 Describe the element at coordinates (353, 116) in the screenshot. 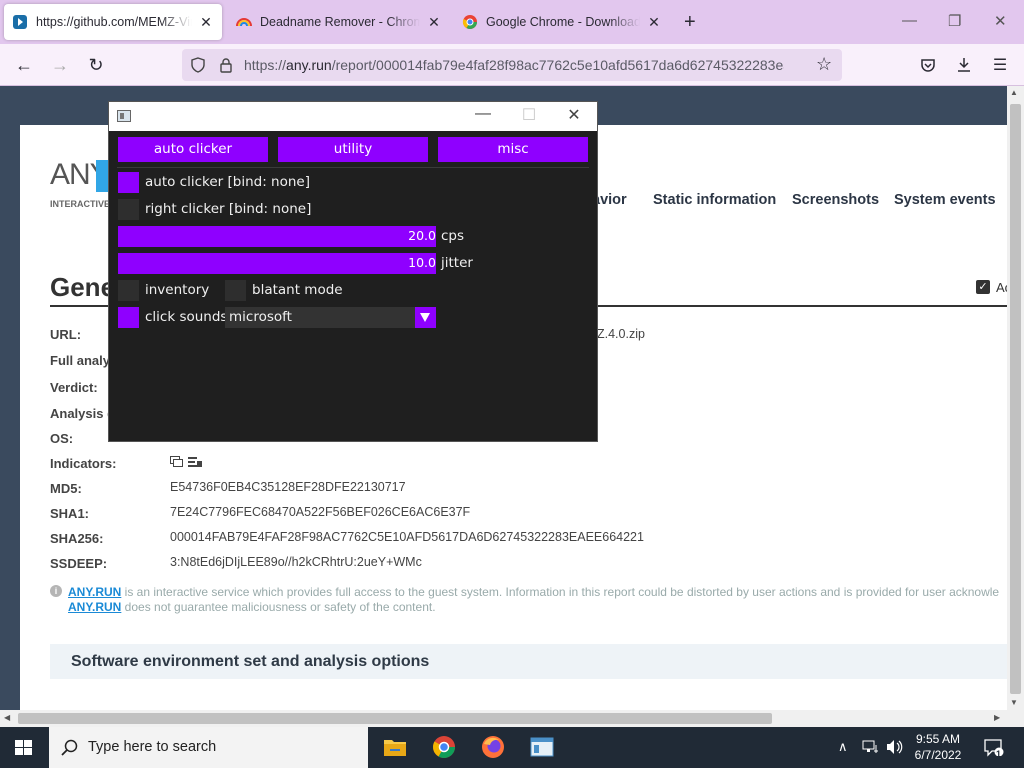

I see `autoclicker-titlebar: — ☐ ✕` at that location.